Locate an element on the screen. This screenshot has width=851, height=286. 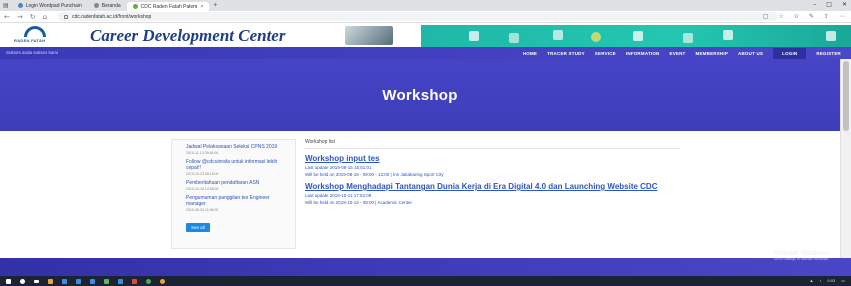
nav-service: SERVICE is located at coordinates (605, 53).